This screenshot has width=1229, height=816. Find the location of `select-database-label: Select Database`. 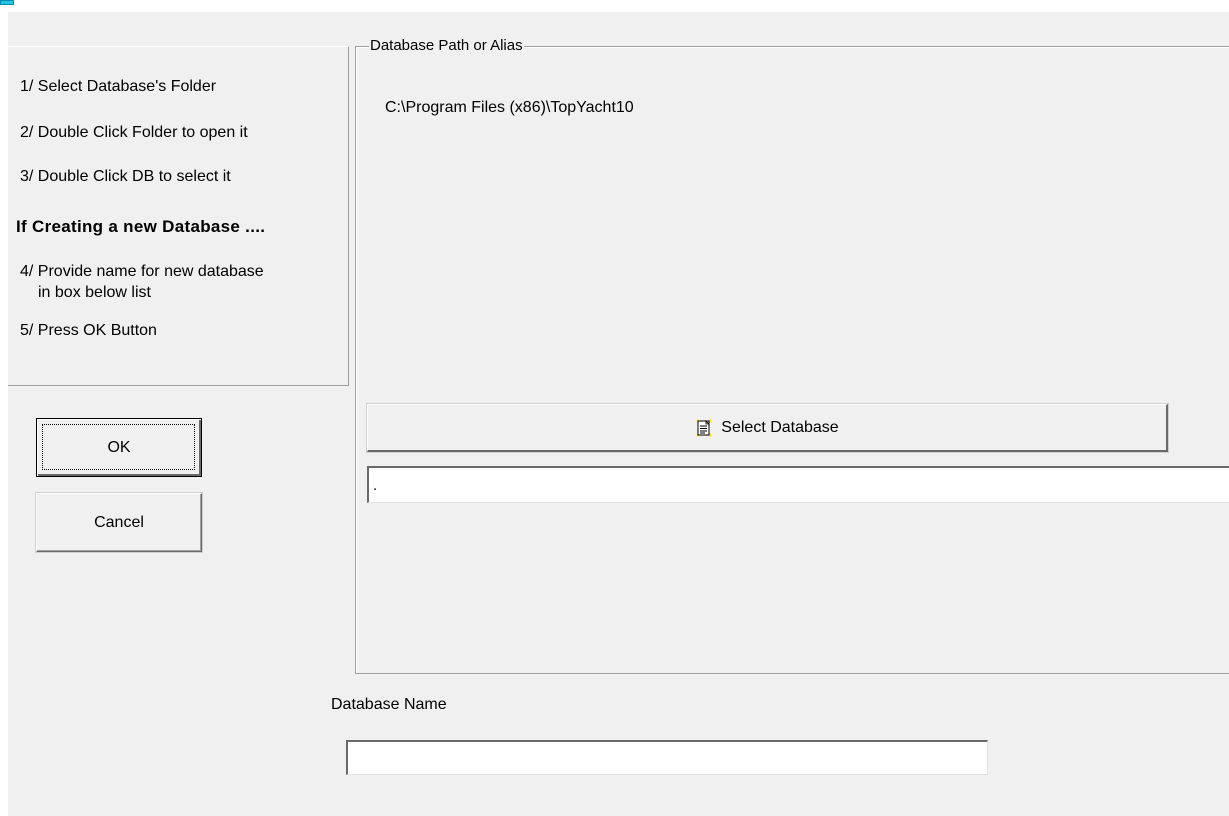

select-database-label: Select Database is located at coordinates (780, 427).